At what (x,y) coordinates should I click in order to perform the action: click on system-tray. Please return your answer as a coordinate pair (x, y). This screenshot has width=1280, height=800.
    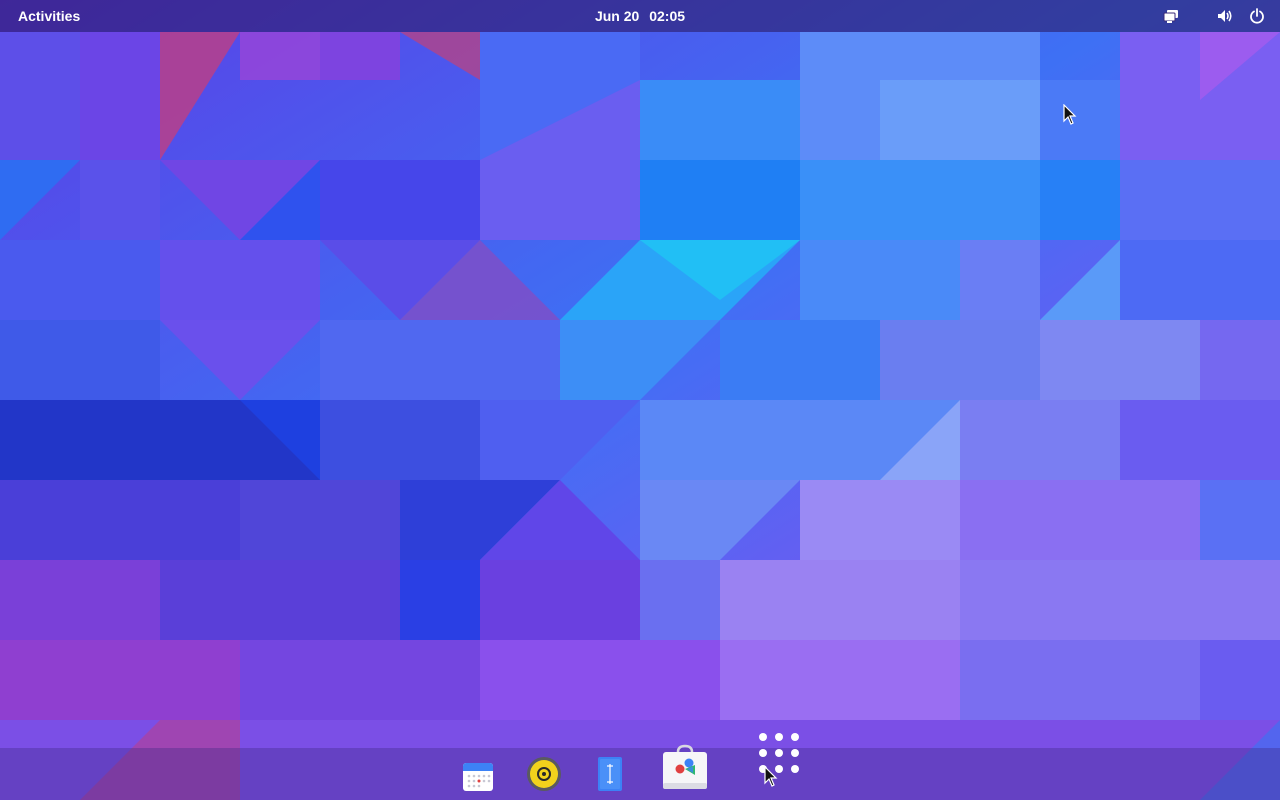
    Looking at the image, I should click on (1211, 16).